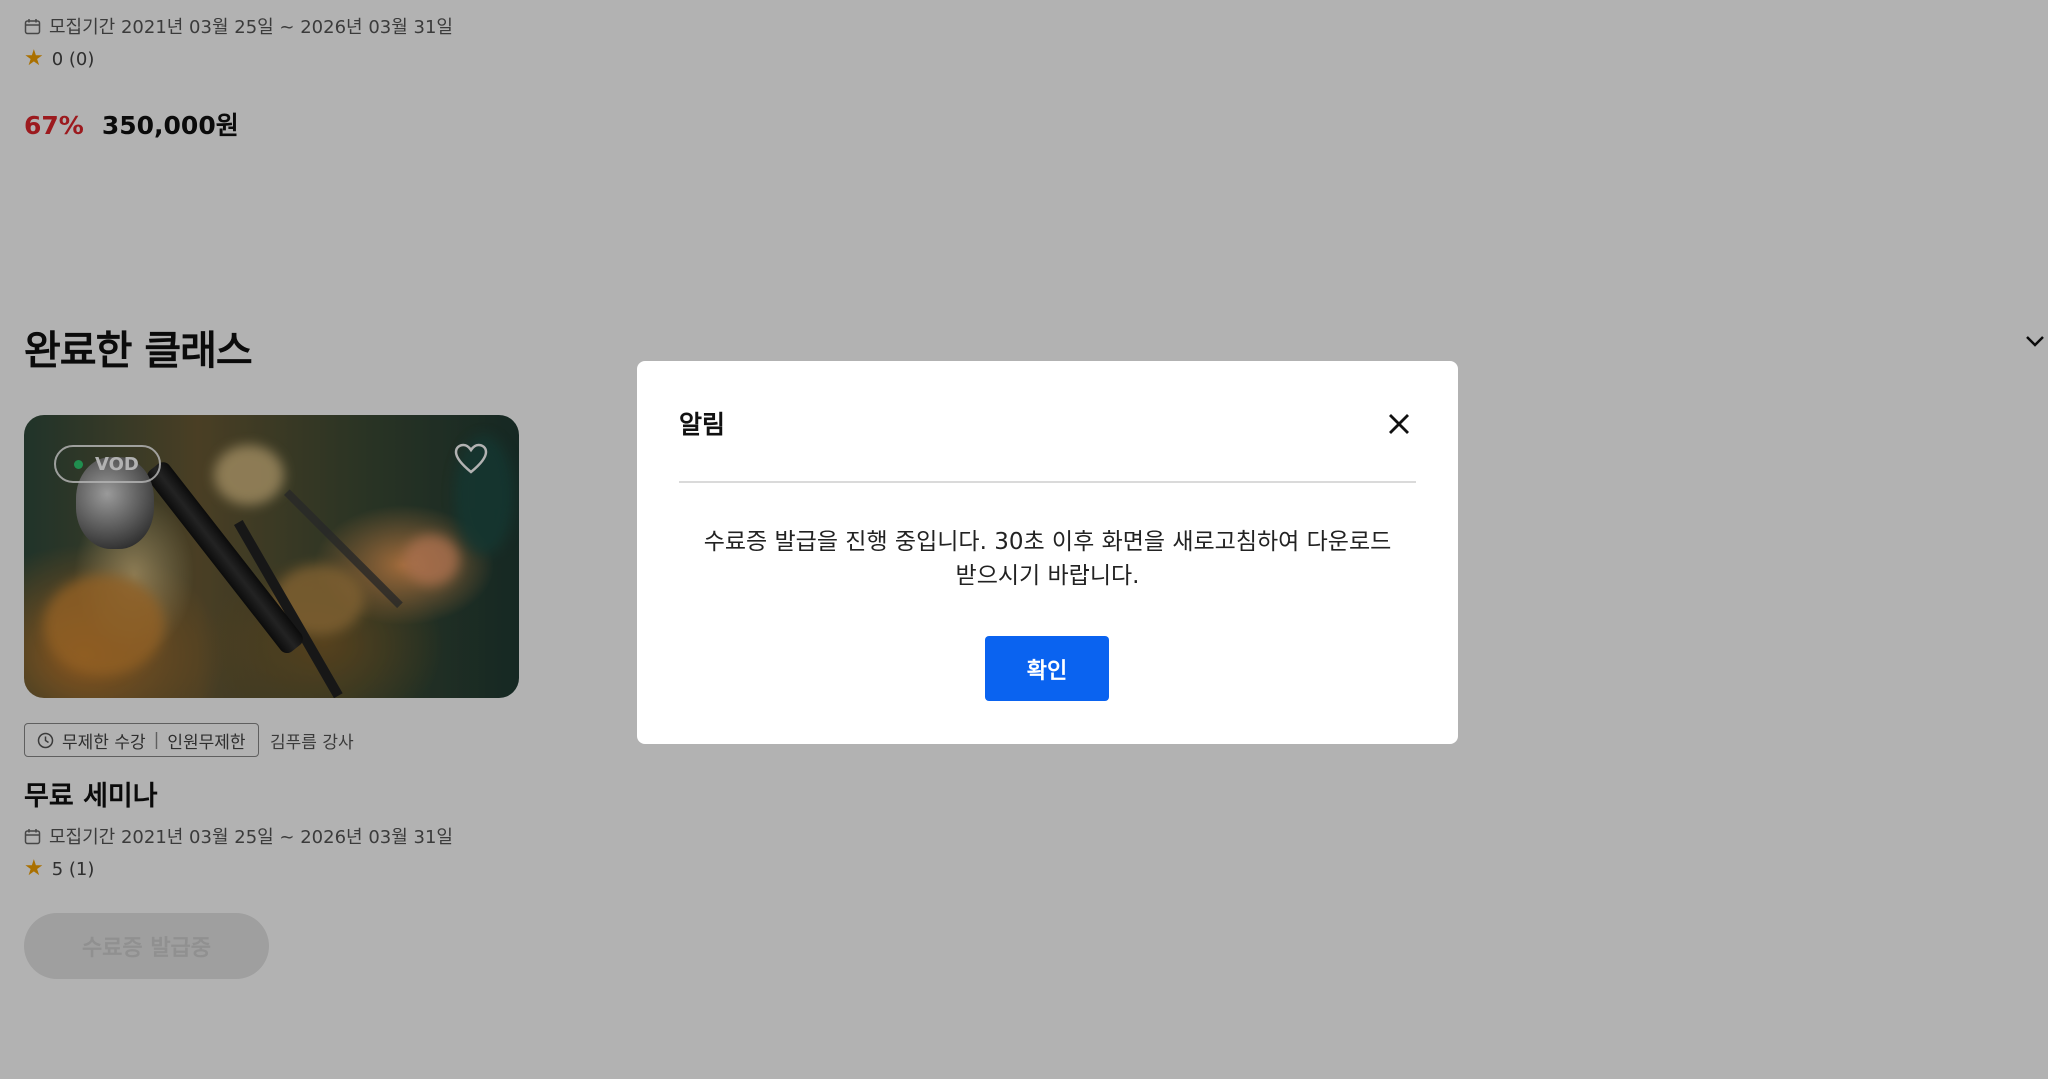 This screenshot has width=2048, height=1079. Describe the element at coordinates (1047, 482) in the screenshot. I see `modal-divider` at that location.